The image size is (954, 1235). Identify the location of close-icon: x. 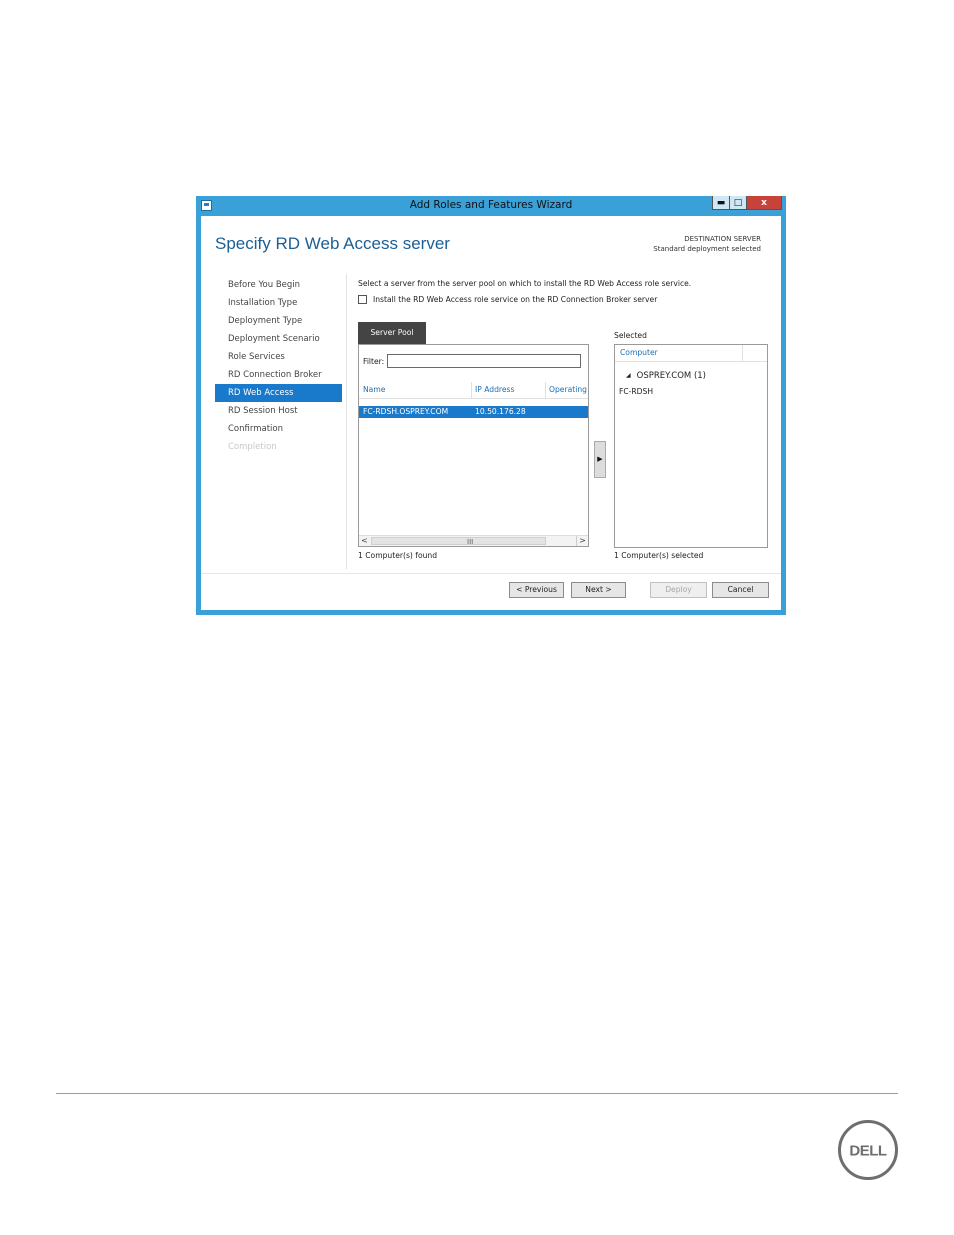
(764, 202).